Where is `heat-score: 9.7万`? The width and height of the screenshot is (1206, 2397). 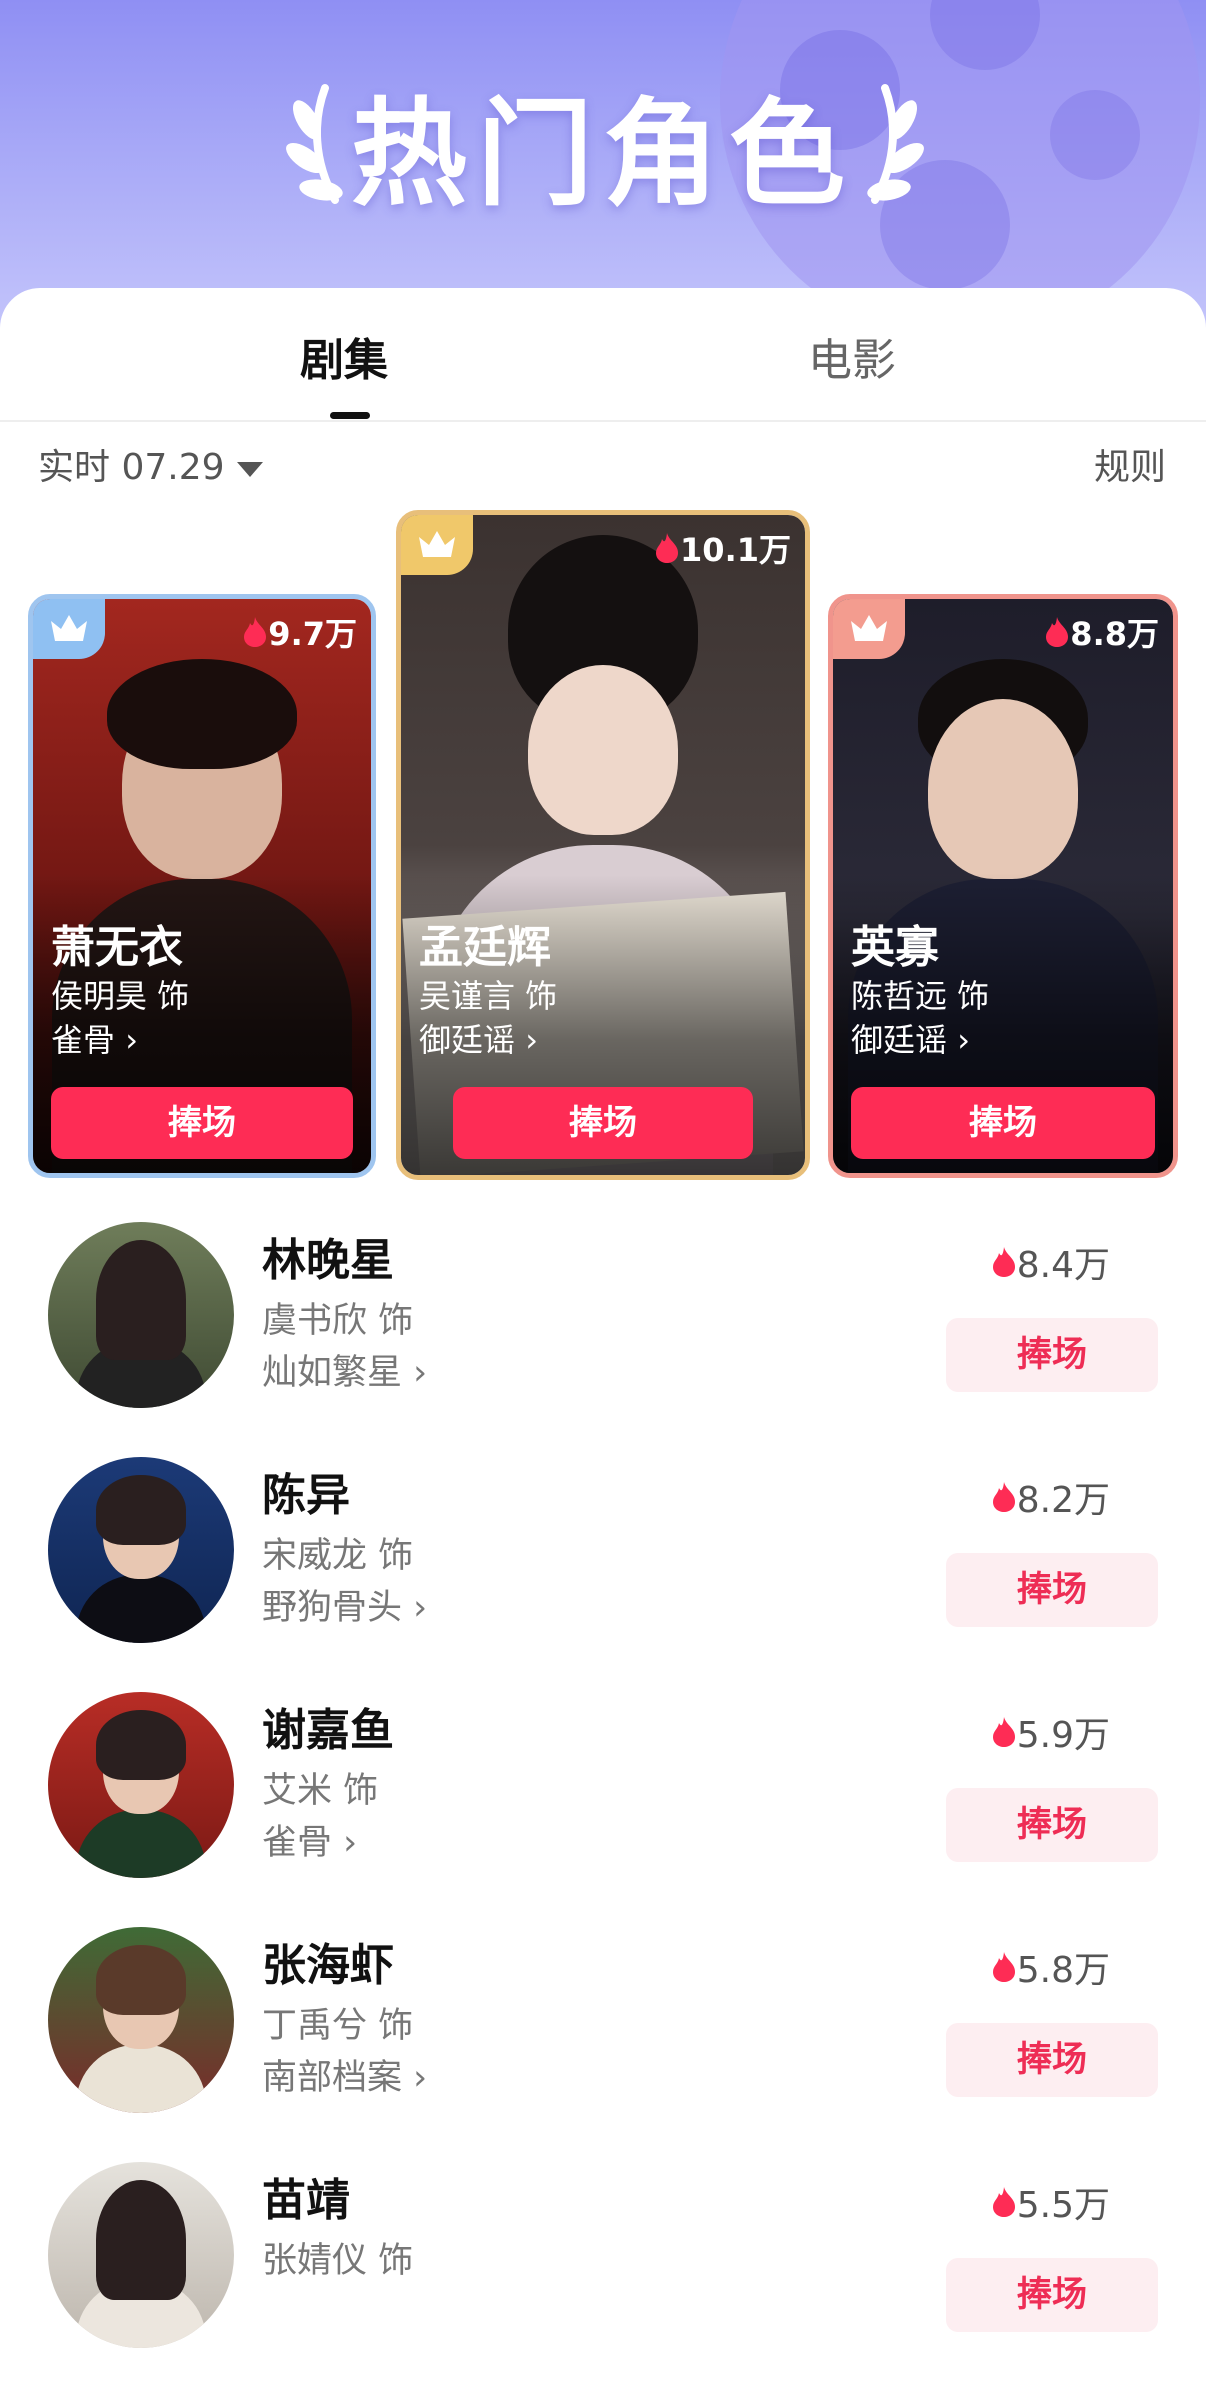
heat-score: 9.7万 is located at coordinates (299, 632).